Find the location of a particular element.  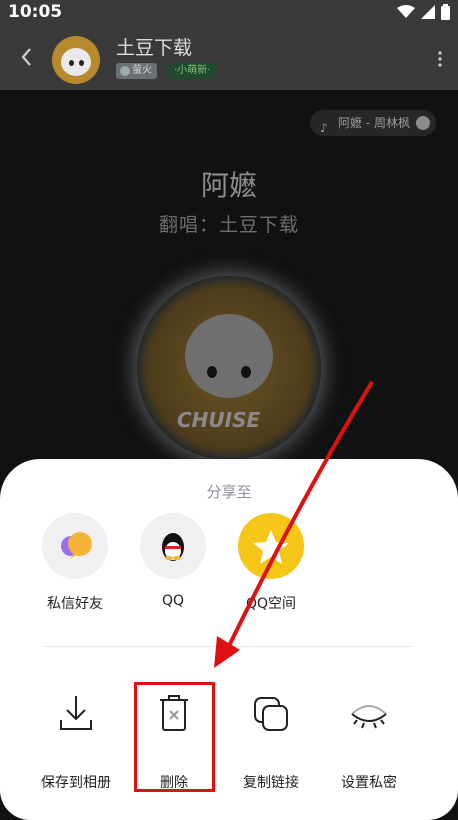

share-sheet-title: 分享至 is located at coordinates (229, 492).